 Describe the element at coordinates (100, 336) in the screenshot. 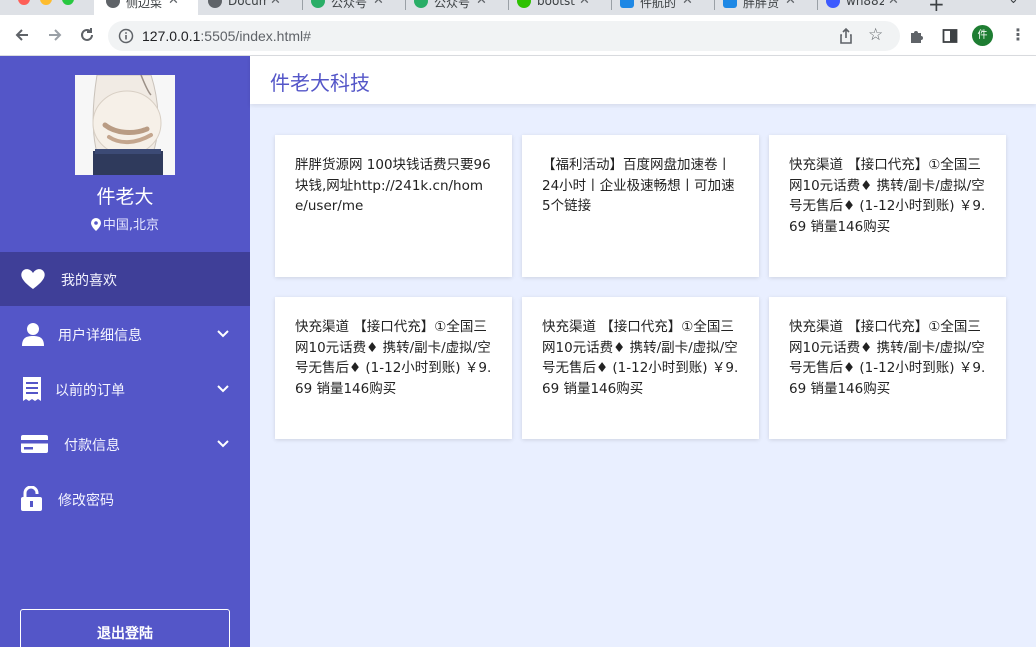

I see `sidebar-item-label: 用户详细信息` at that location.